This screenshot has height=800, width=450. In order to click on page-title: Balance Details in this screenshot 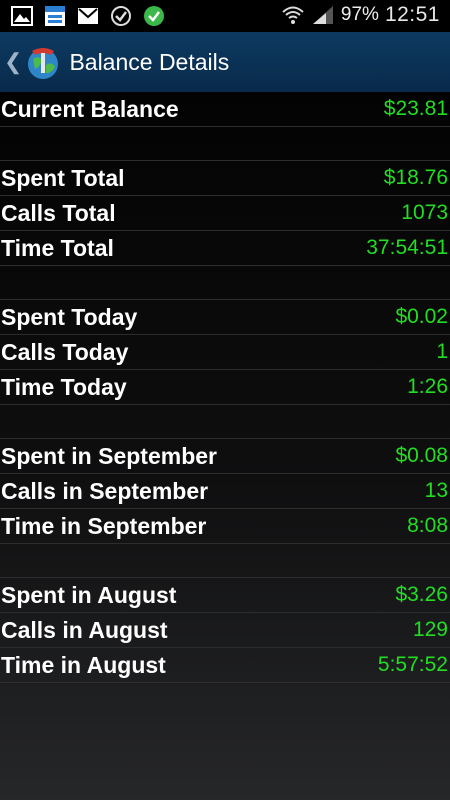, I will do `click(149, 61)`.